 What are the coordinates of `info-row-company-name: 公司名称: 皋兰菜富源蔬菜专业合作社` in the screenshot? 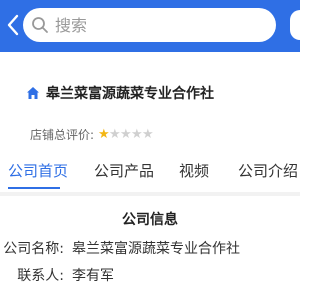 It's located at (121, 248).